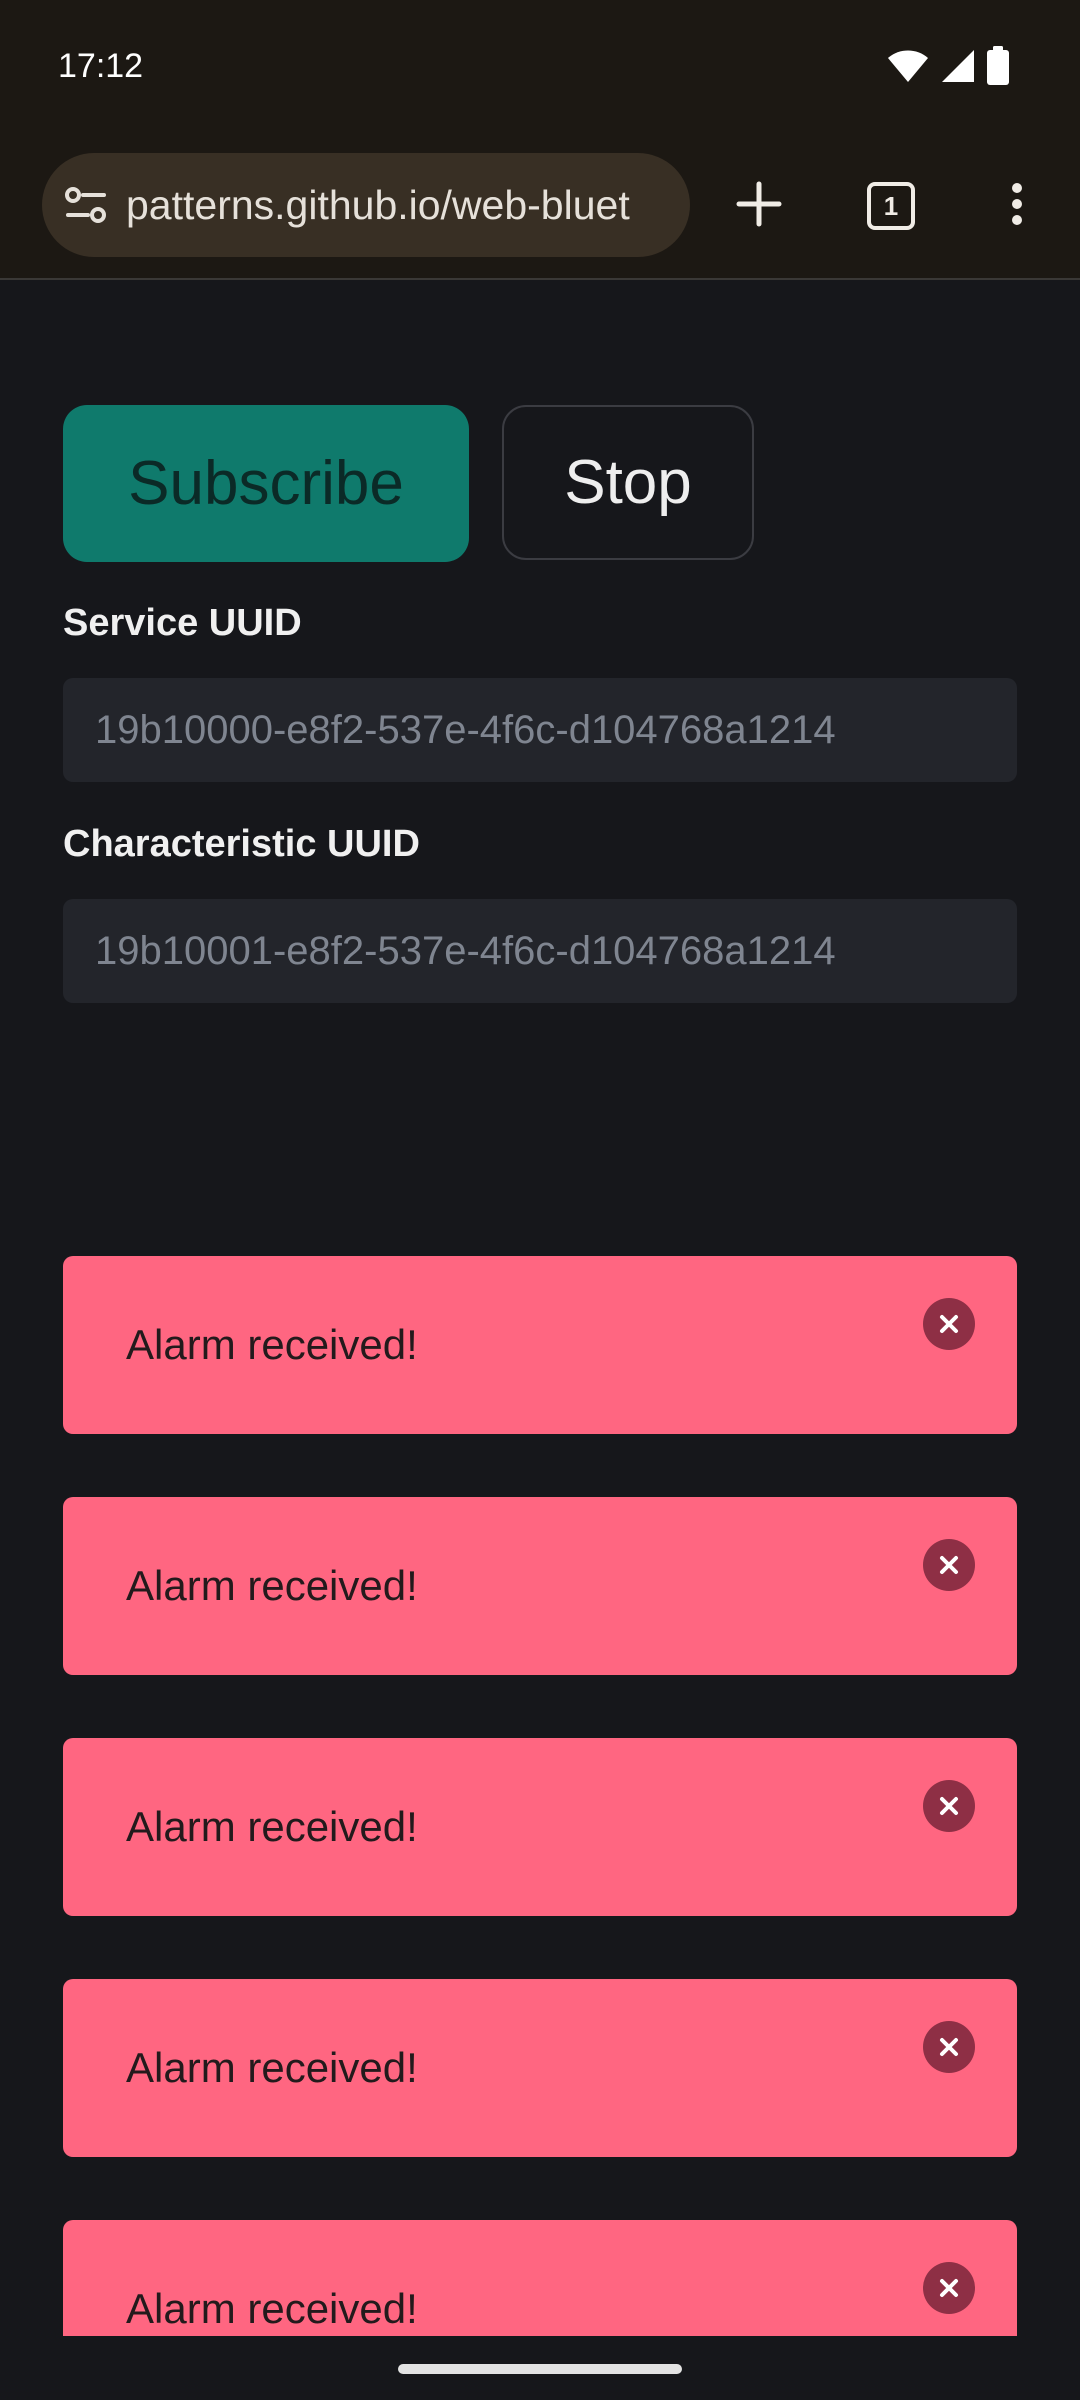 This screenshot has height=2400, width=1080. Describe the element at coordinates (182, 623) in the screenshot. I see `service-uuid-label: Service UUID` at that location.